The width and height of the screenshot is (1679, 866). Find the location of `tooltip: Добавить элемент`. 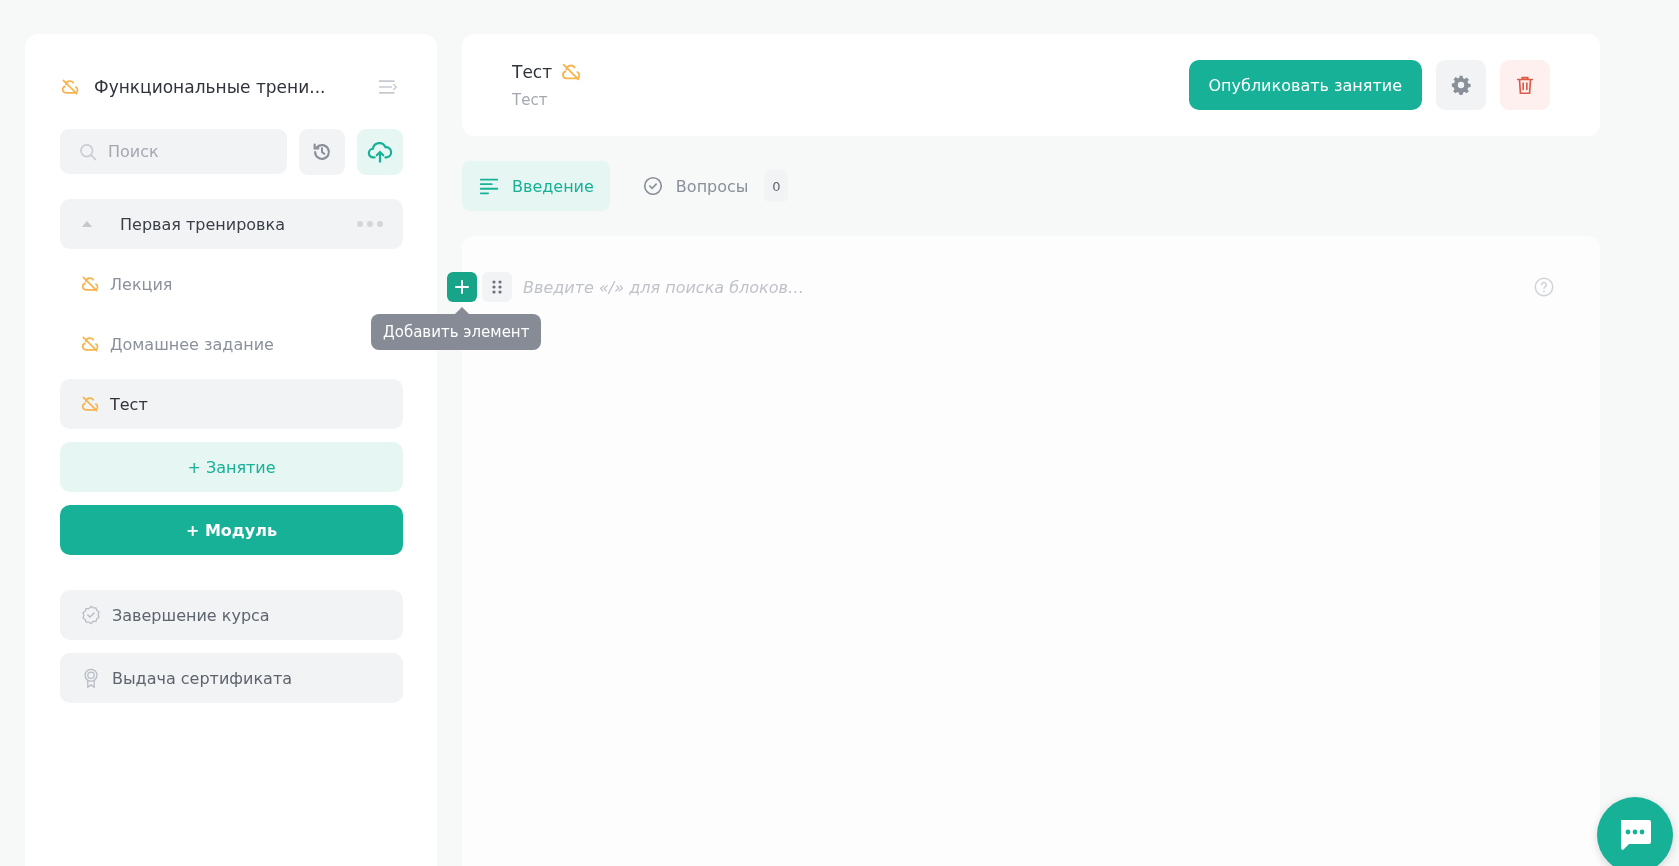

tooltip: Добавить элемент is located at coordinates (456, 332).